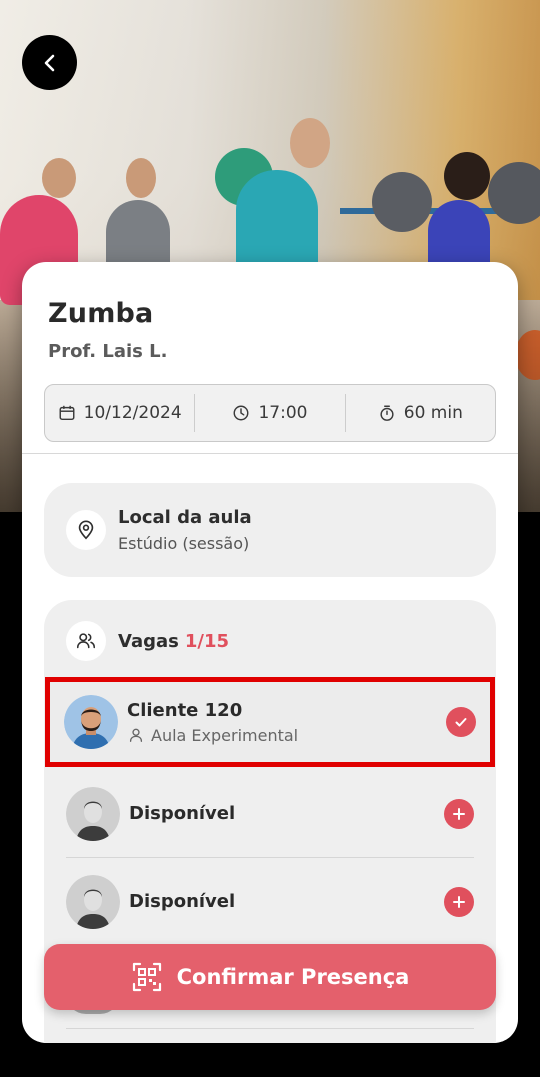 Image resolution: width=540 pixels, height=1077 pixels. I want to click on duration-cell: 60 min, so click(419, 413).